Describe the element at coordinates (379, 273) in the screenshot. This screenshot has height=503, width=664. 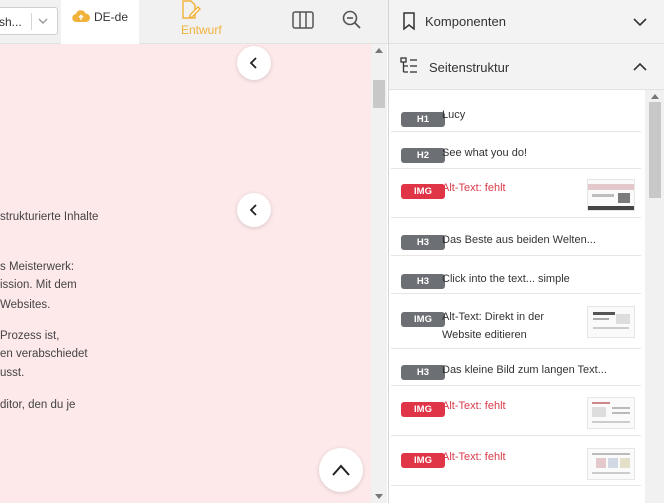
I see `editor-scrollbar` at that location.